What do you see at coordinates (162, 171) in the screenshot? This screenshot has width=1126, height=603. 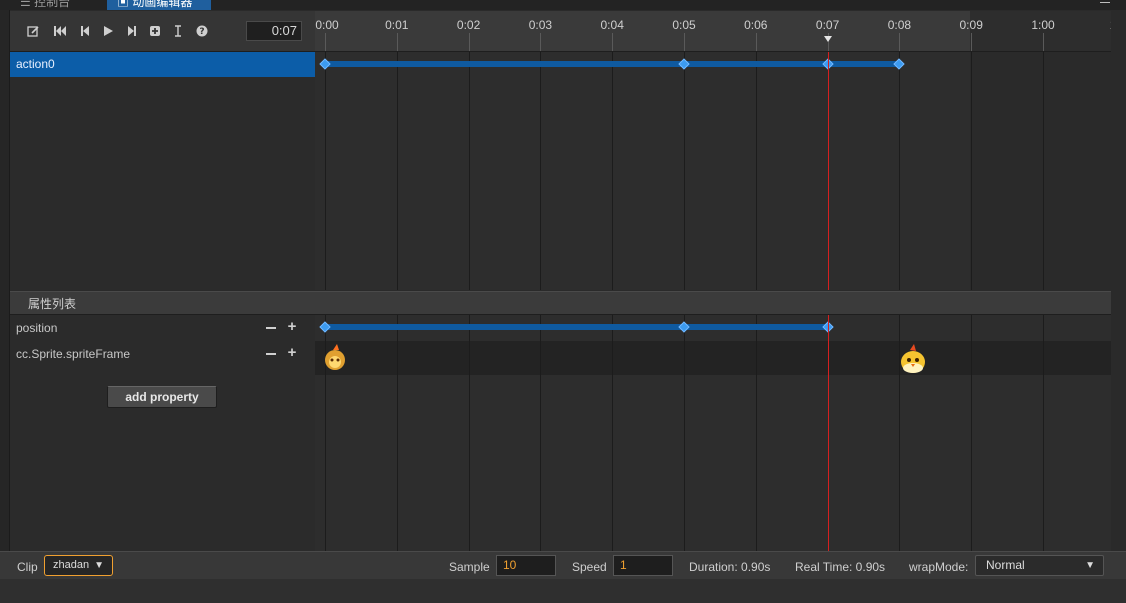 I see `node-track-list: action0` at bounding box center [162, 171].